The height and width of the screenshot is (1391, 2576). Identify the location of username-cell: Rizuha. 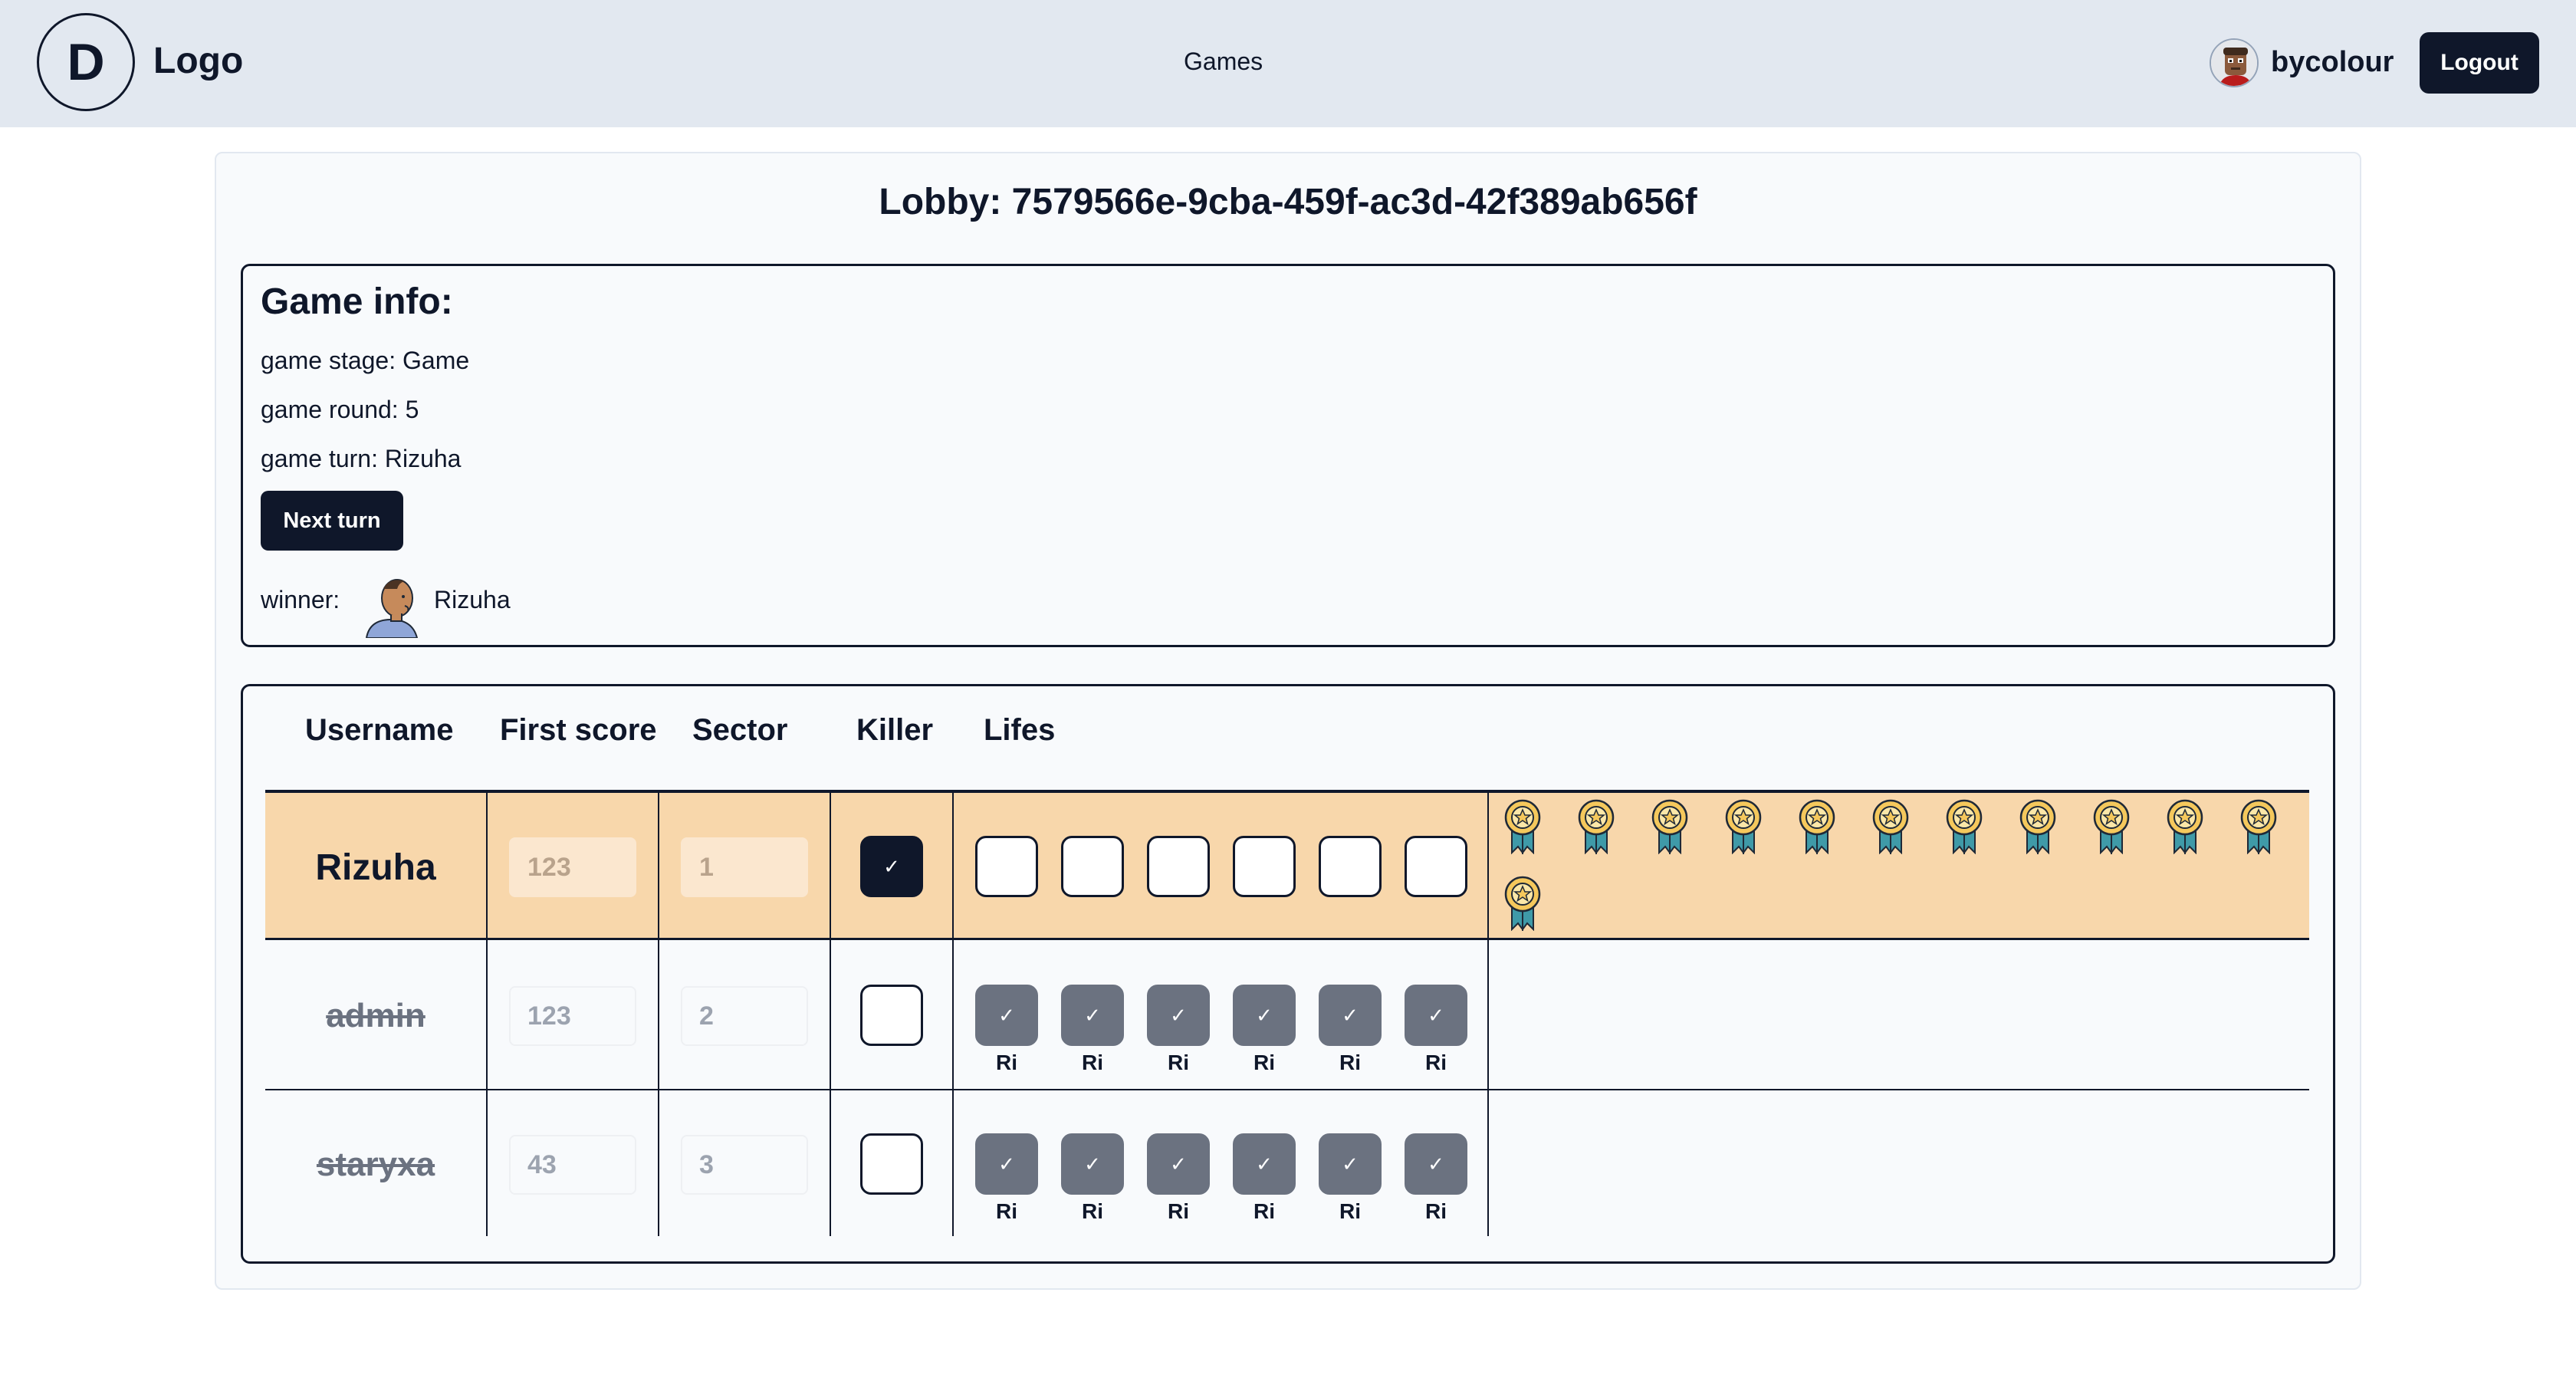
(376, 867).